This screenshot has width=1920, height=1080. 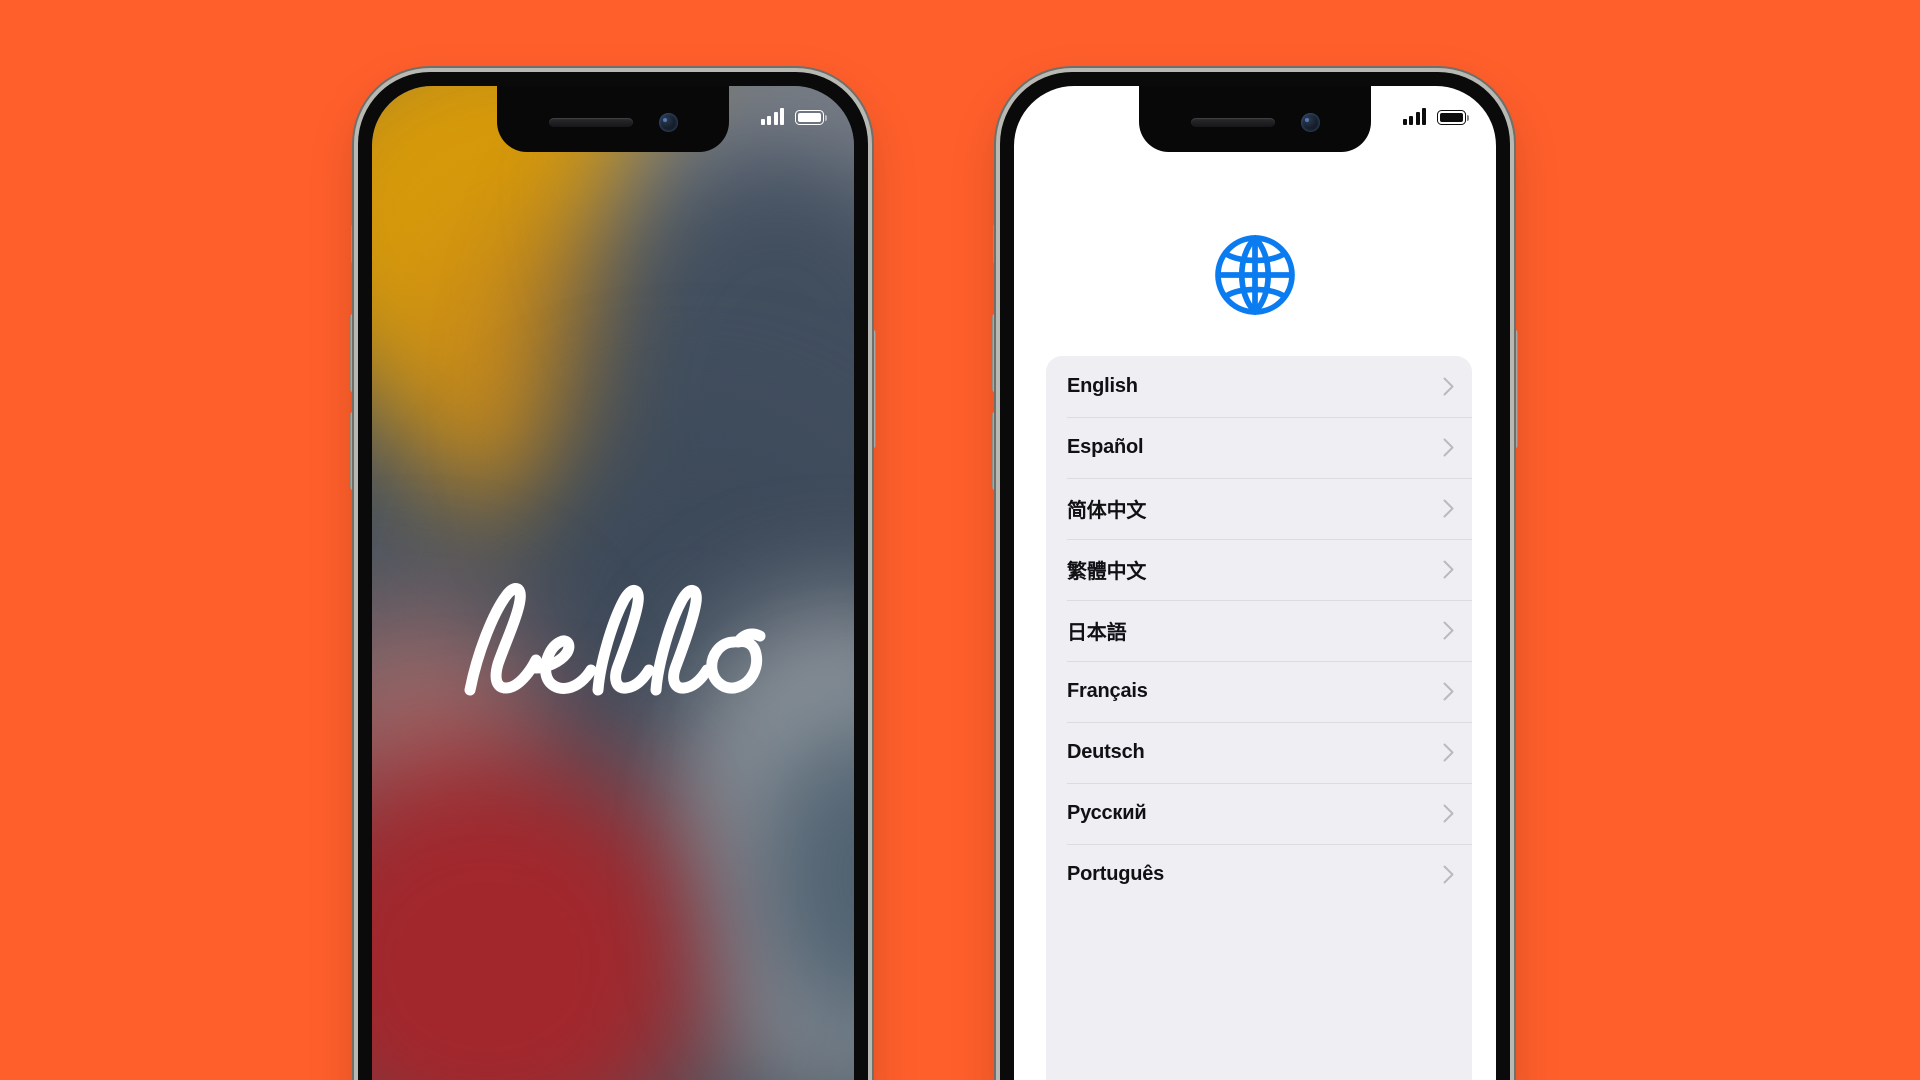 I want to click on language-row-english: English, so click(x=1259, y=386).